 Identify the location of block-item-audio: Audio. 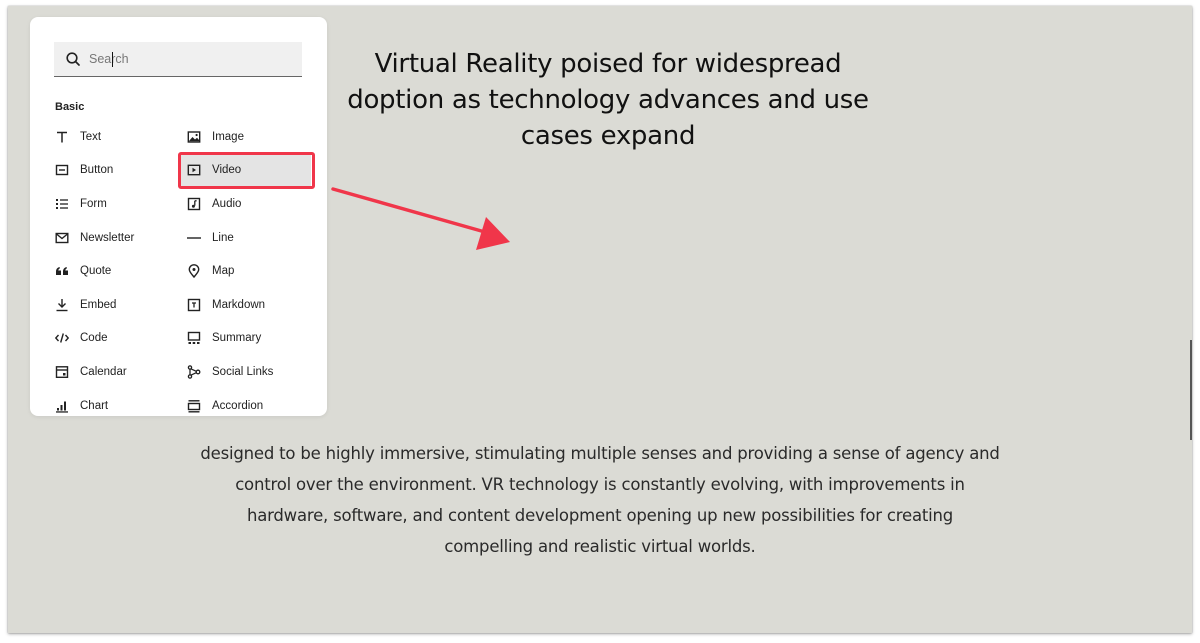
(245, 204).